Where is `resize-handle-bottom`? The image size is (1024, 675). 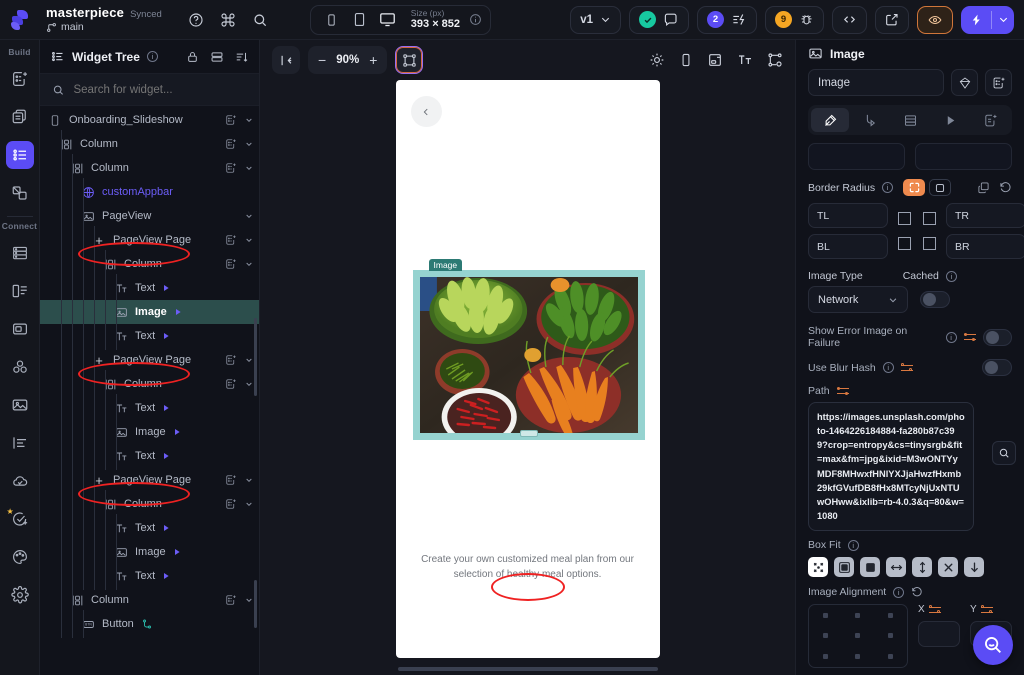
resize-handle-bottom is located at coordinates (528, 433).